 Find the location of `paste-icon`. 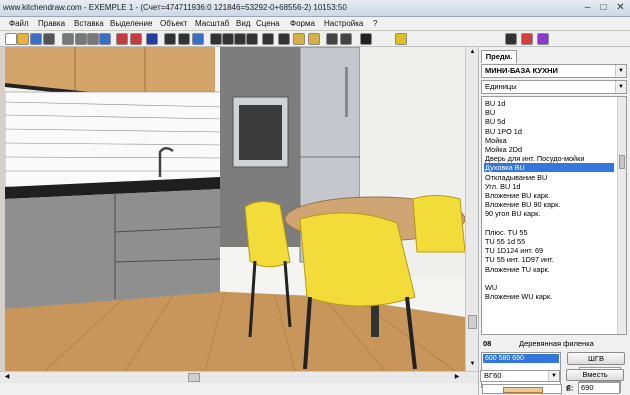

paste-icon is located at coordinates (93, 39).